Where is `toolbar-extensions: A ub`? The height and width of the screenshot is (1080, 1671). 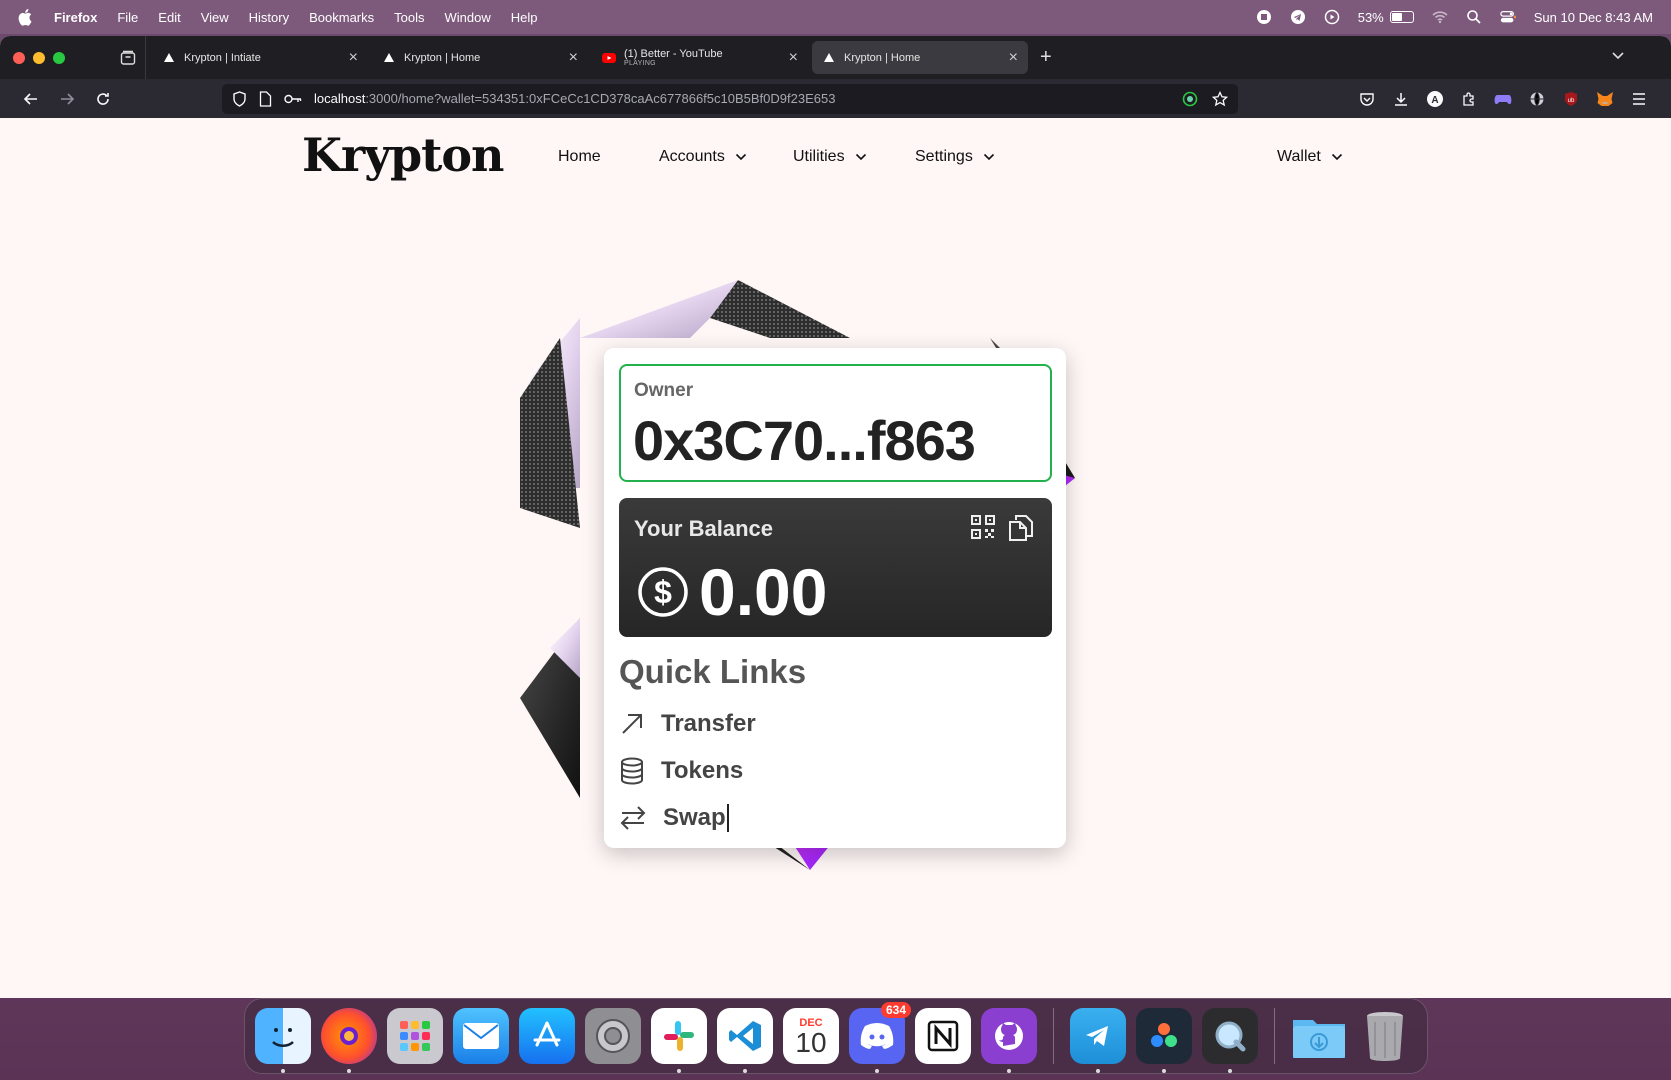 toolbar-extensions: A ub is located at coordinates (1503, 99).